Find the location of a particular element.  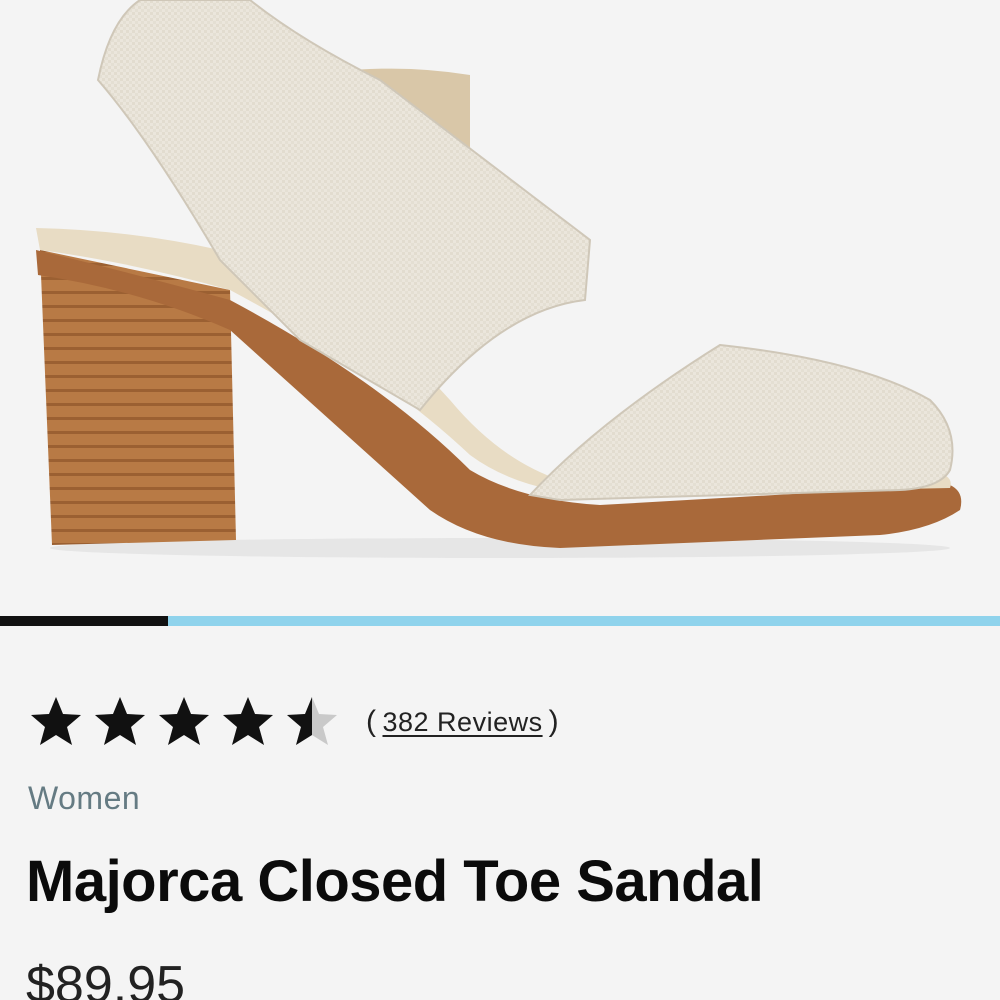

rating-row: ( 382 Reviews ) is located at coordinates (293, 722).